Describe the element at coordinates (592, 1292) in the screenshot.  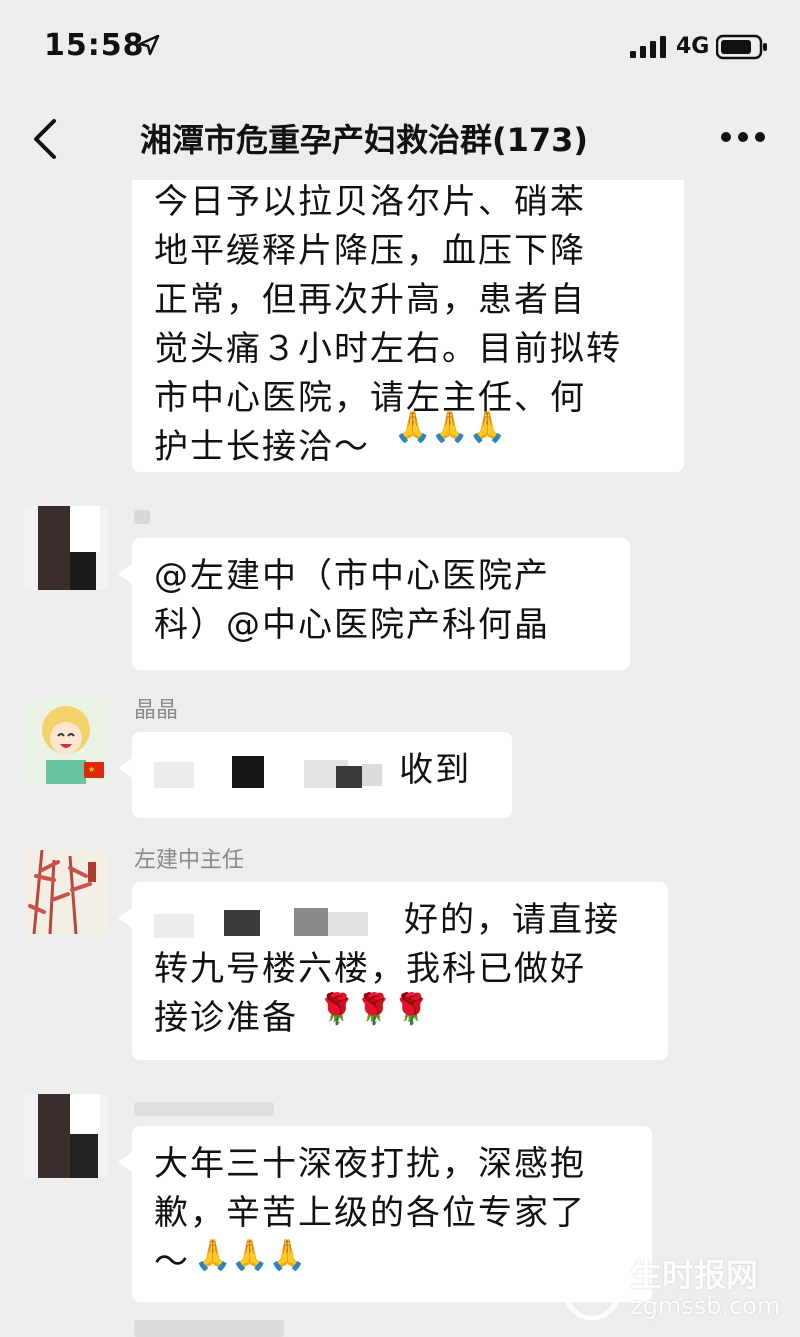
I see `watermark-logo-icon` at that location.